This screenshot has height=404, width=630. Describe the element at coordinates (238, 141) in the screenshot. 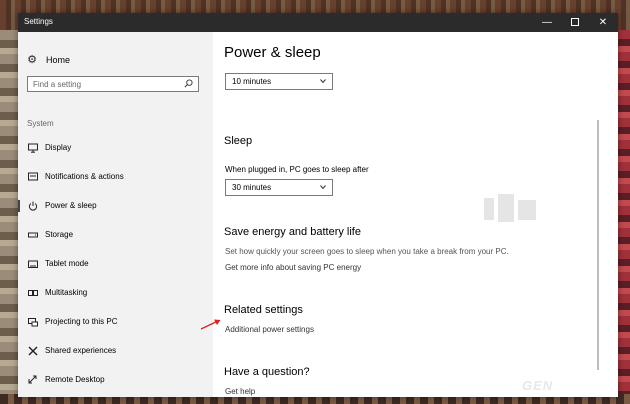

I see `sleep-heading: Sleep` at that location.